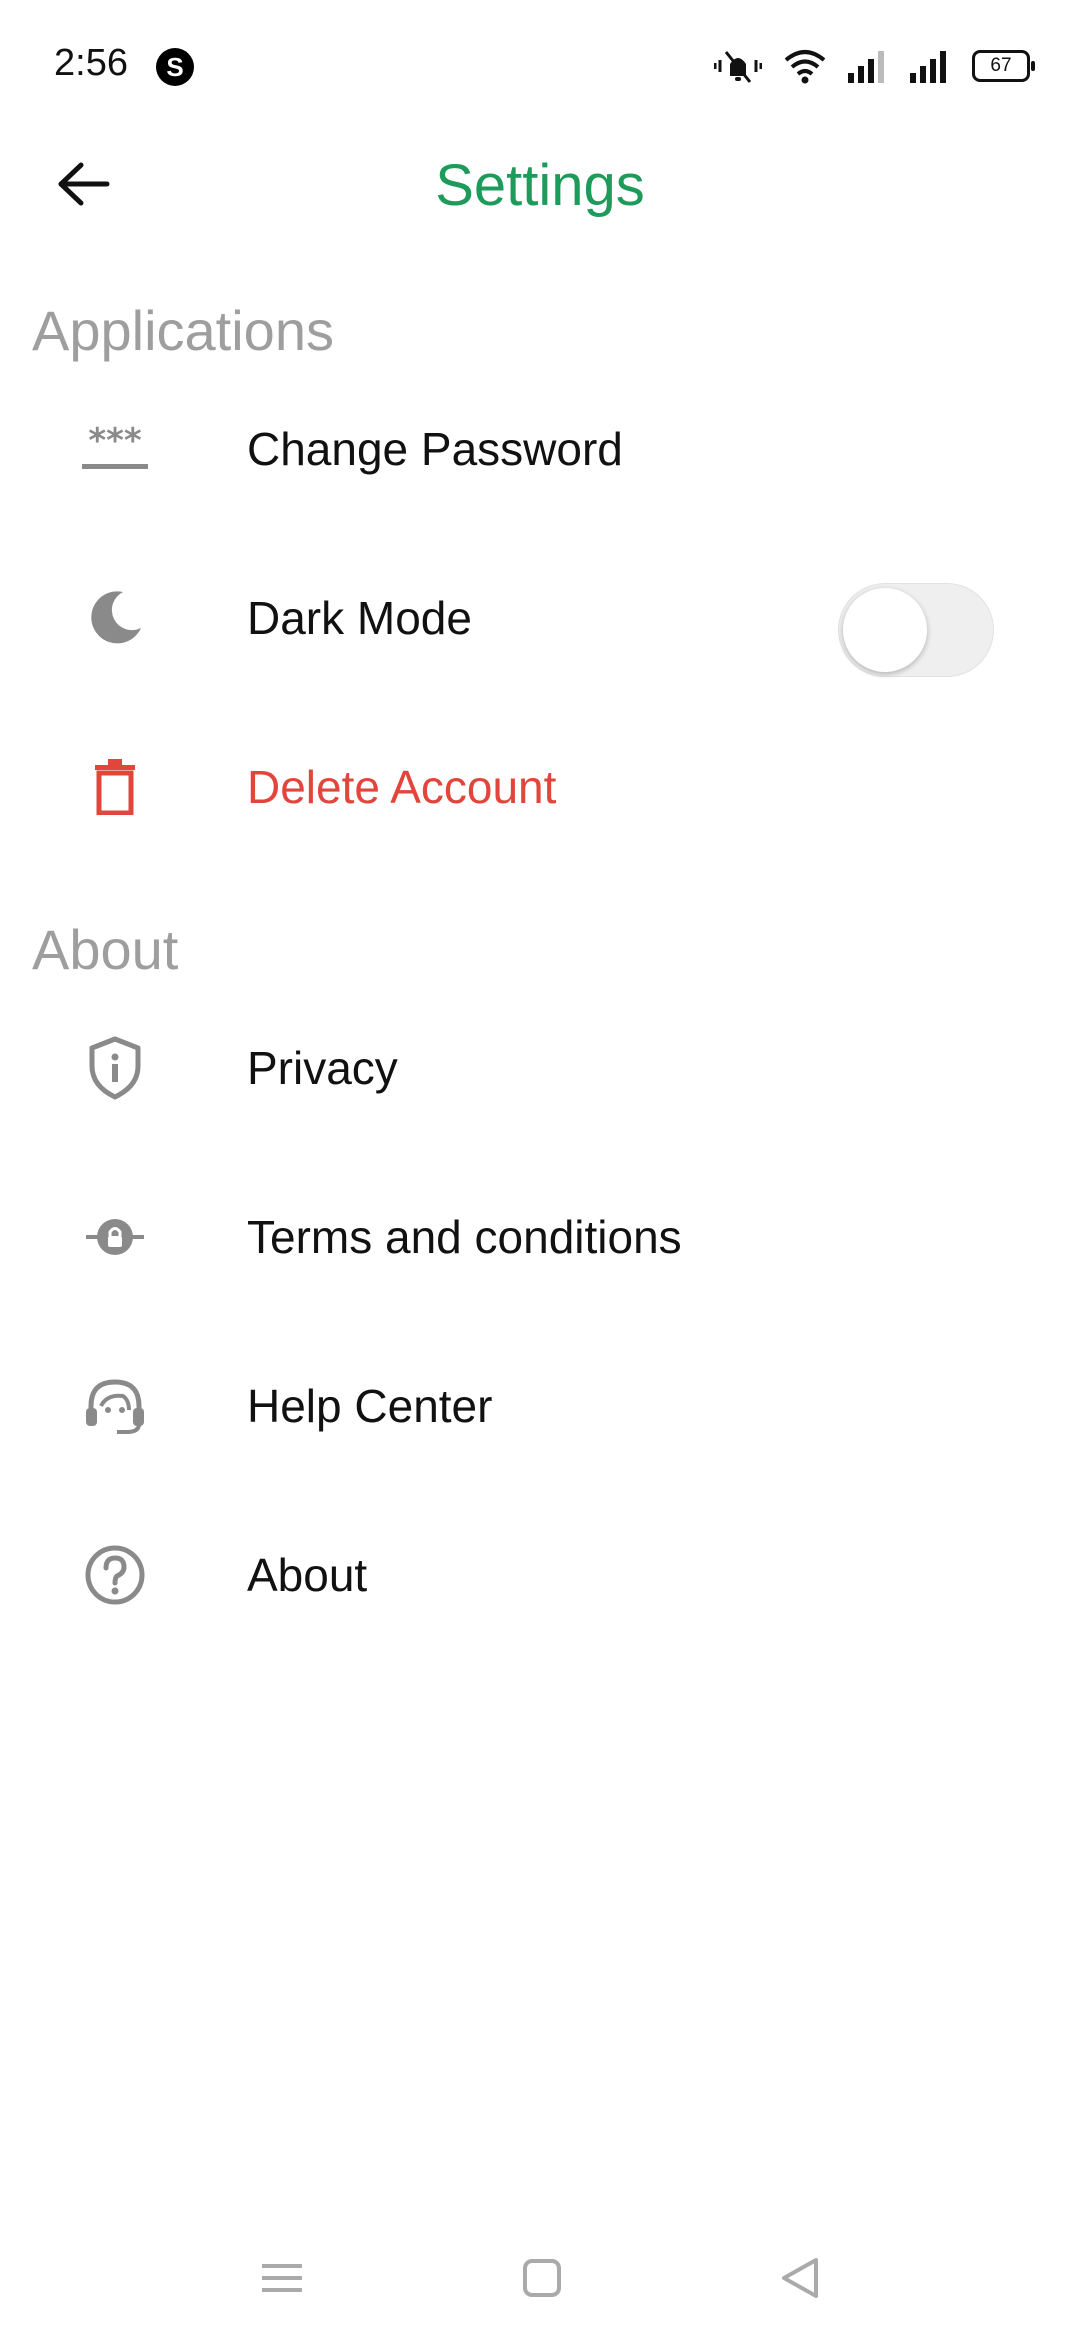 This screenshot has height=2340, width=1080. Describe the element at coordinates (402, 787) in the screenshot. I see `delete-account-label: Delete Account` at that location.